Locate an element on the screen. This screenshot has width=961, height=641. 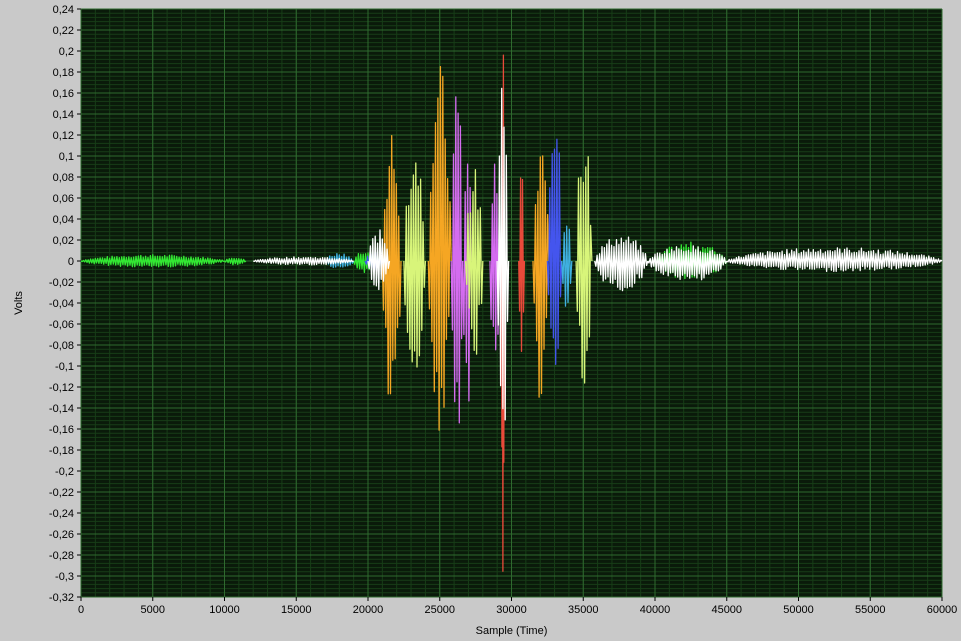
y-tick-label: 0 is located at coordinates (71, 262).